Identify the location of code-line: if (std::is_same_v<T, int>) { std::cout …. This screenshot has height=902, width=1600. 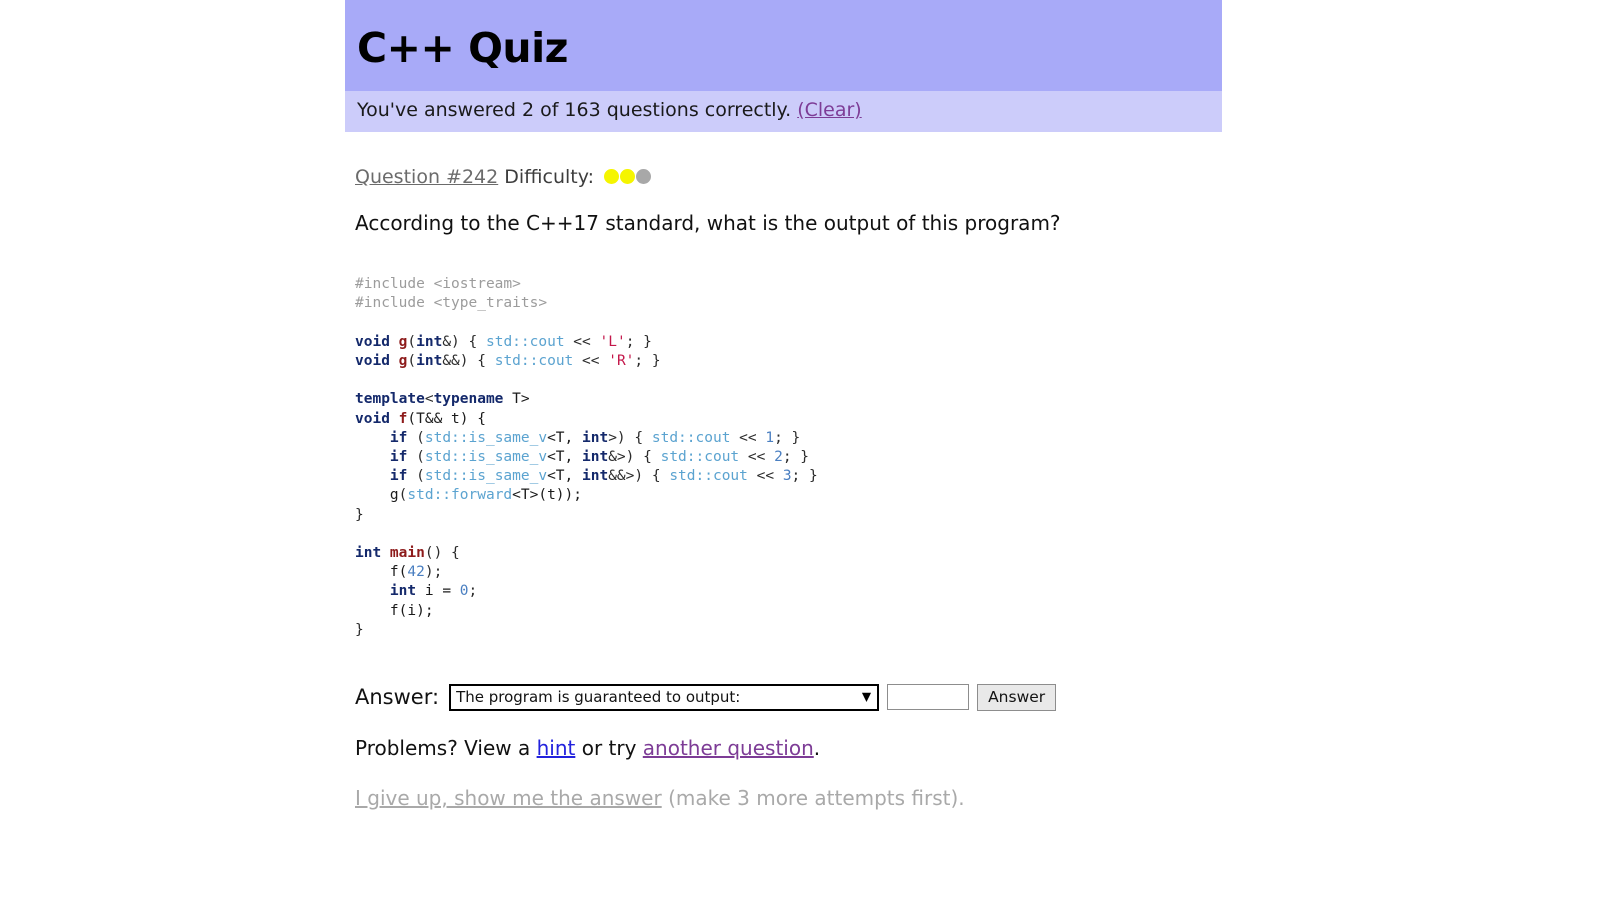
(788, 438).